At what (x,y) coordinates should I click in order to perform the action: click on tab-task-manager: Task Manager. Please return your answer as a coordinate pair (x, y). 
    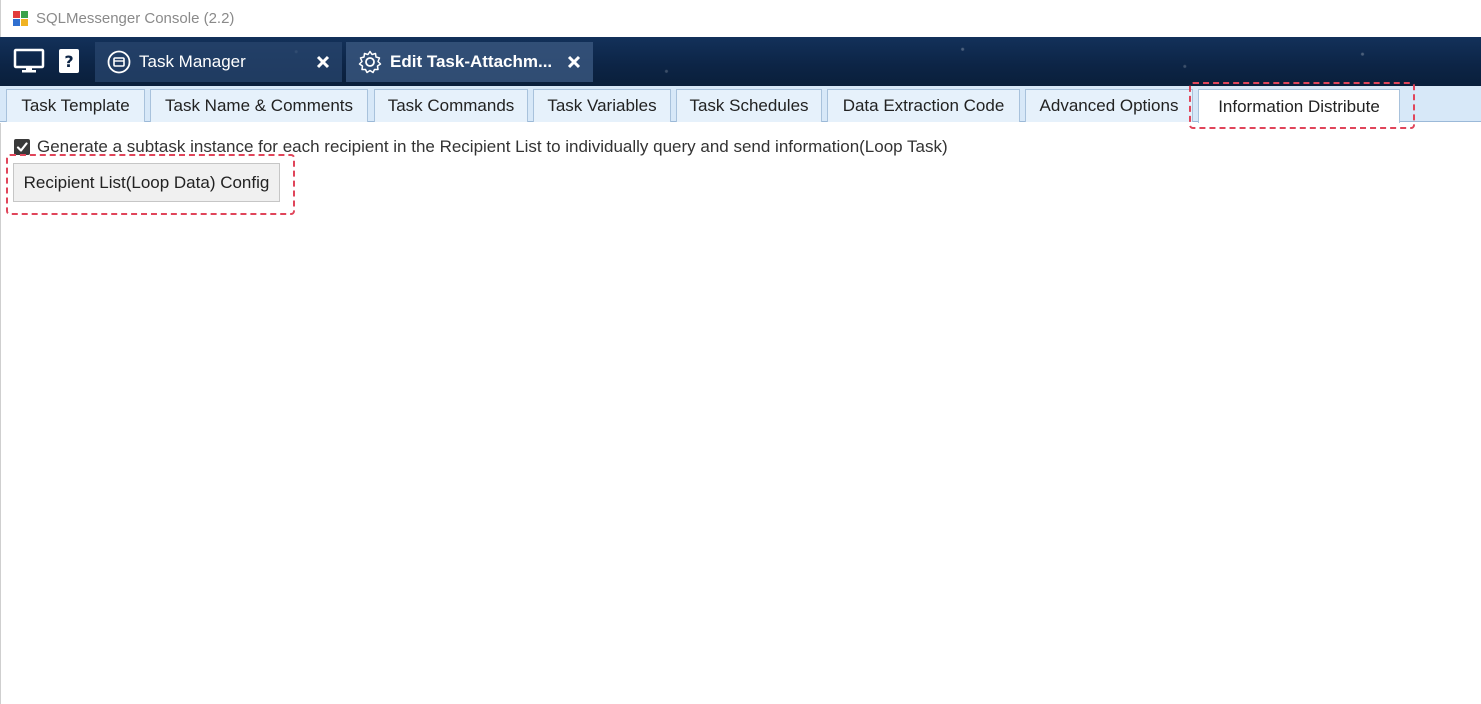
    Looking at the image, I should click on (218, 62).